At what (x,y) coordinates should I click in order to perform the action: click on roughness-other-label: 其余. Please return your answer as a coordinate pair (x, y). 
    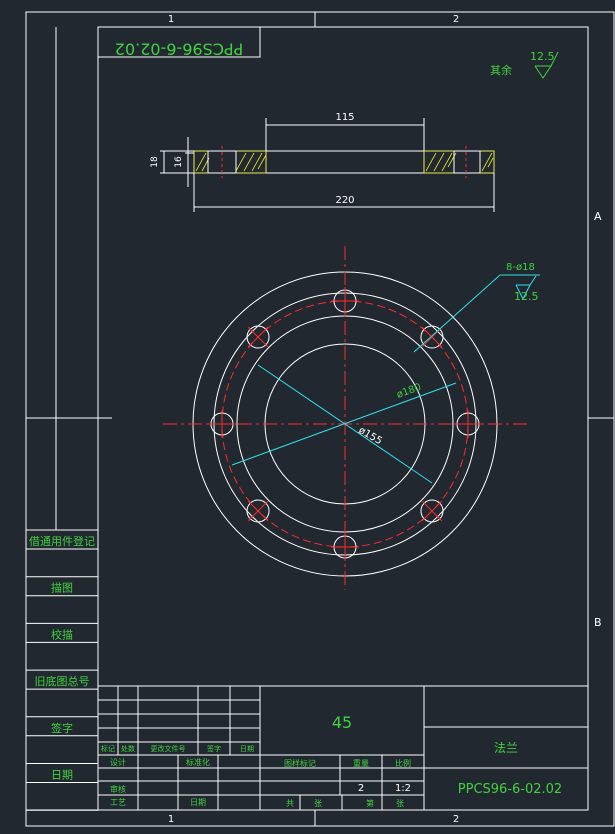
    Looking at the image, I should click on (501, 70).